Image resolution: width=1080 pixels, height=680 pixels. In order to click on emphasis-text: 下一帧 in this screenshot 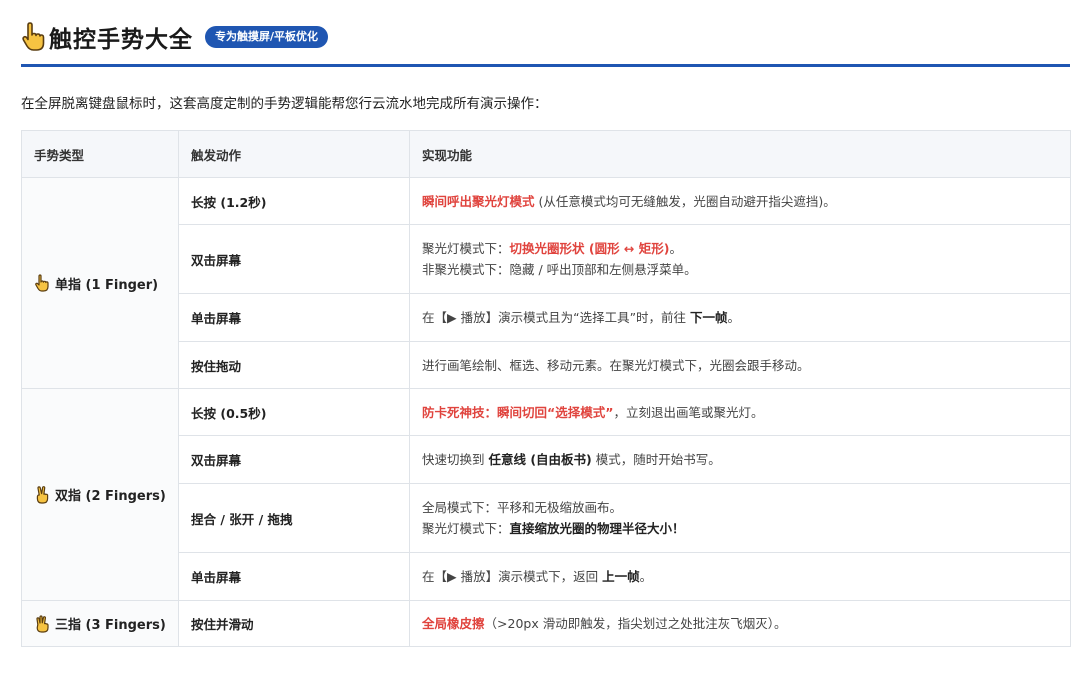, I will do `click(709, 317)`.